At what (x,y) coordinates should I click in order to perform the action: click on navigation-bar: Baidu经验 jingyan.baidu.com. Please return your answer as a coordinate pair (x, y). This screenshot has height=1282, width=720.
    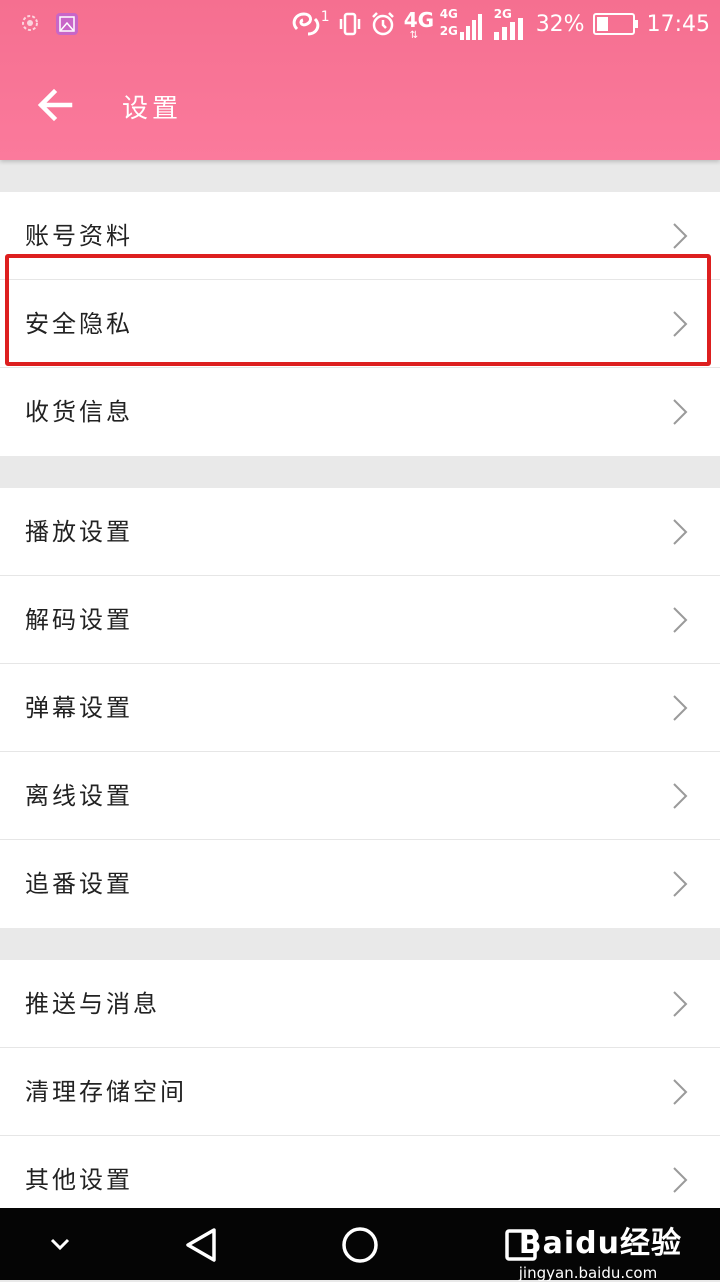
    Looking at the image, I should click on (360, 1245).